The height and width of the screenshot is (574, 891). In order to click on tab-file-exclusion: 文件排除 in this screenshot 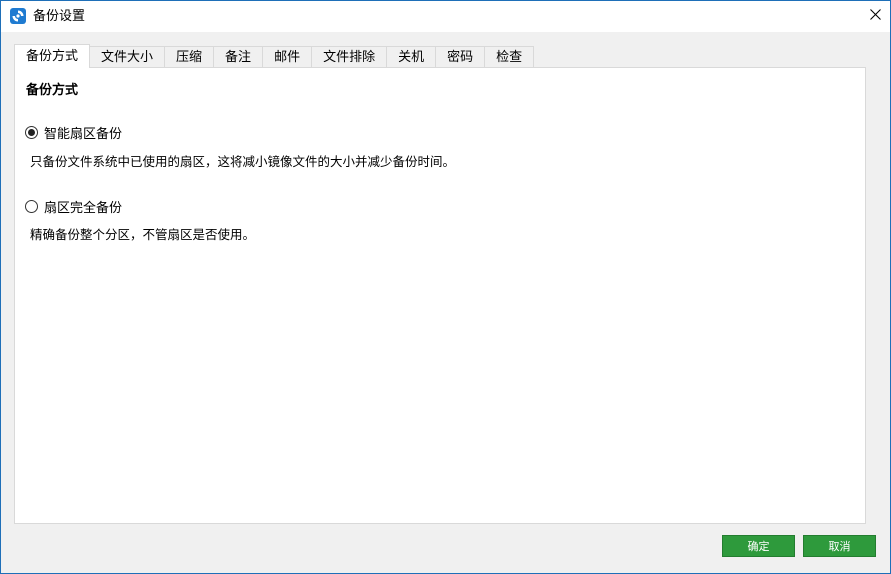, I will do `click(349, 57)`.